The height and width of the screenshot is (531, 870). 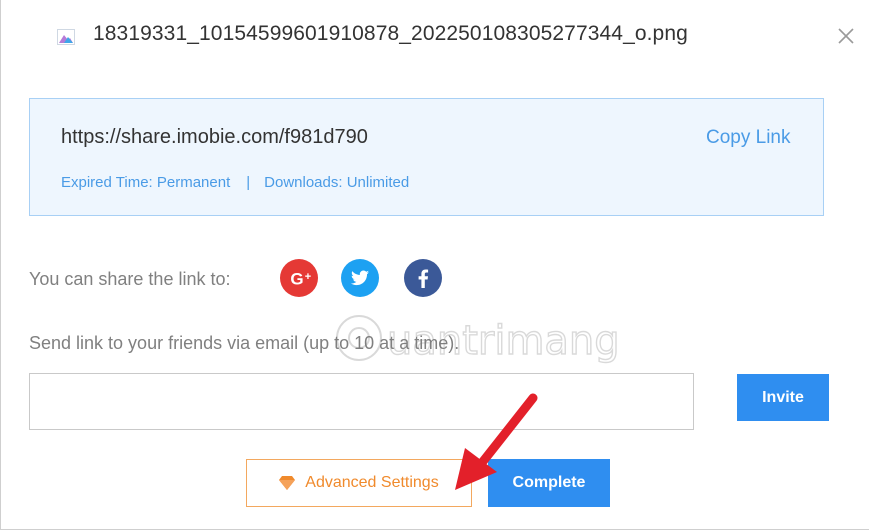 I want to click on google-plus-icon: G +, so click(x=299, y=278).